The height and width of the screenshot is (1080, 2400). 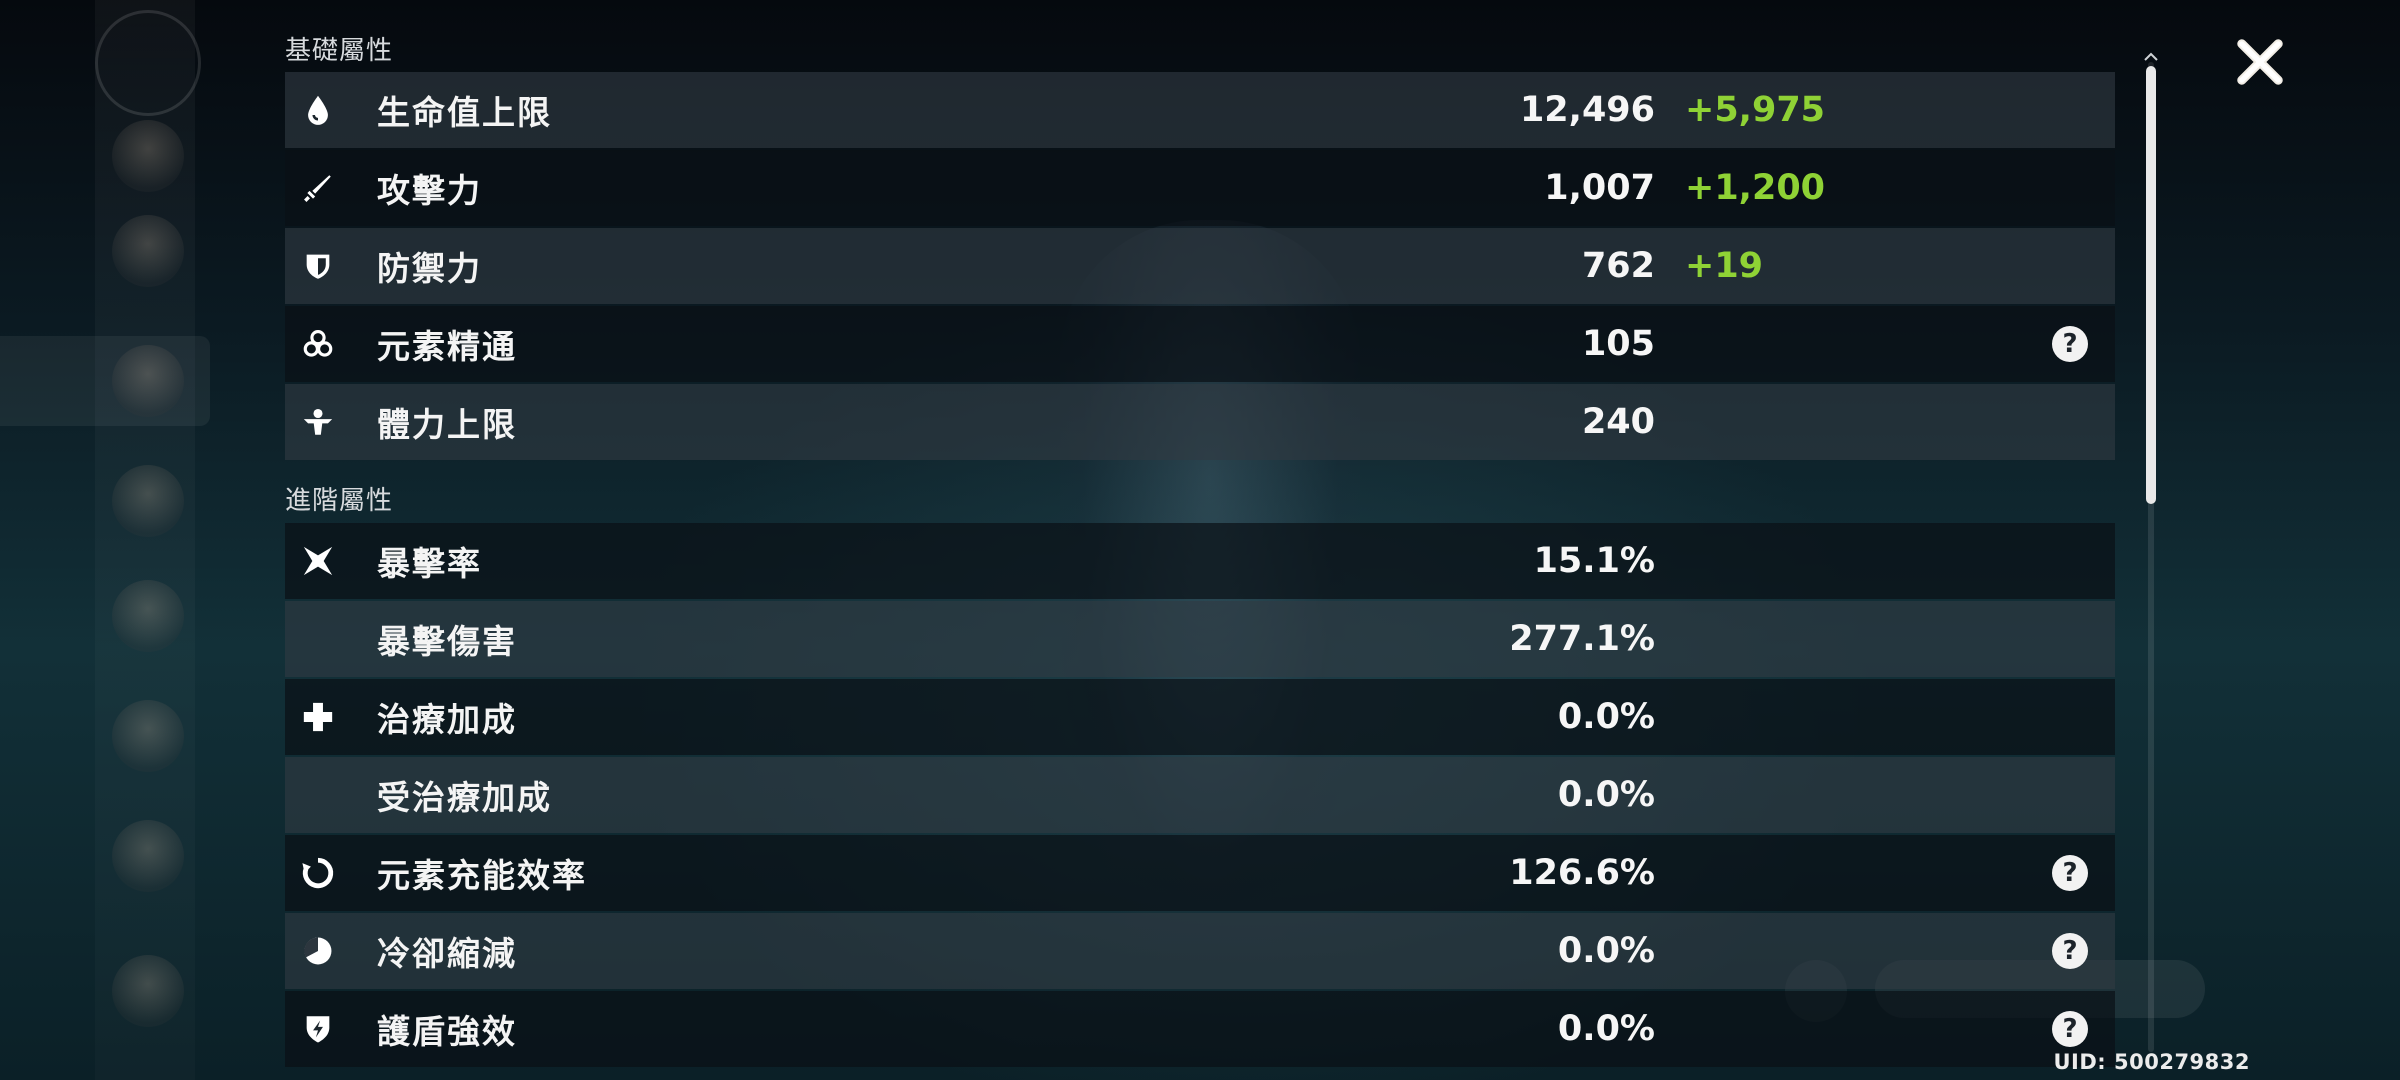 I want to click on stat-bonus: +19, so click(x=1724, y=266).